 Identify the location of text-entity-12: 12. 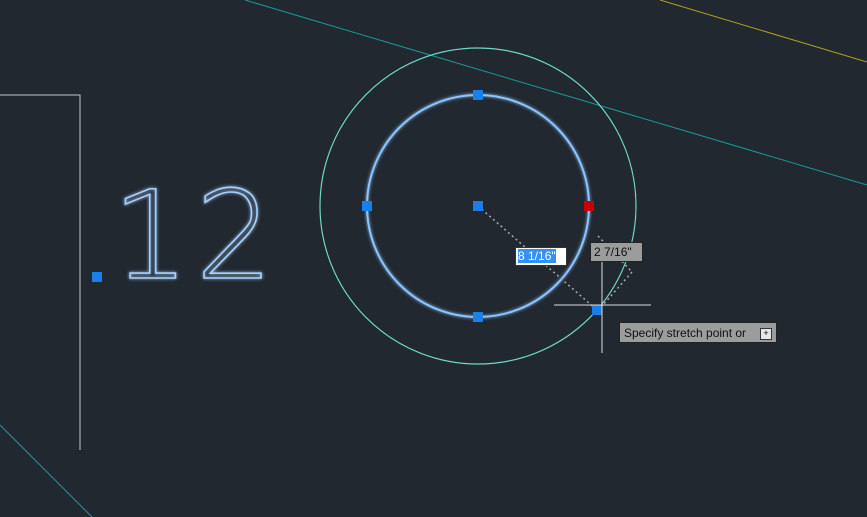
(195, 236).